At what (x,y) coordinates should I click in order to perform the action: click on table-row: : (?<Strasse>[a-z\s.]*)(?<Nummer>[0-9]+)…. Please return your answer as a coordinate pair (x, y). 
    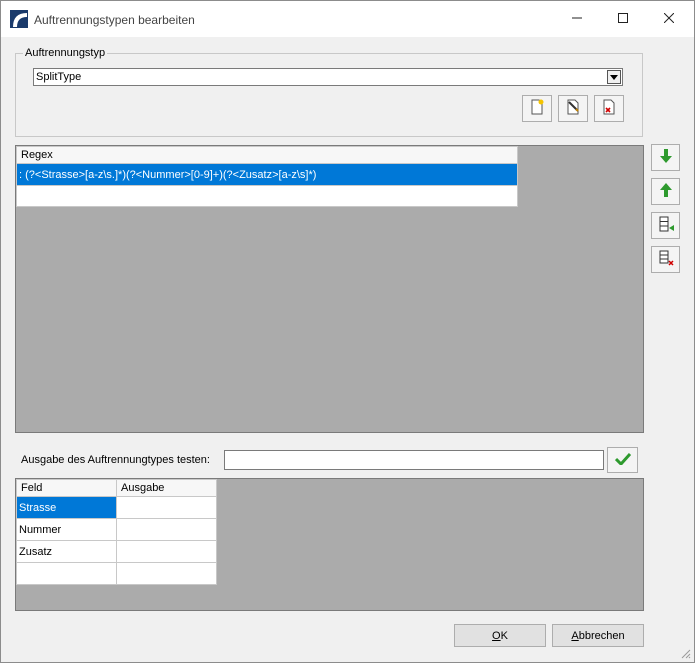
    Looking at the image, I should click on (267, 174).